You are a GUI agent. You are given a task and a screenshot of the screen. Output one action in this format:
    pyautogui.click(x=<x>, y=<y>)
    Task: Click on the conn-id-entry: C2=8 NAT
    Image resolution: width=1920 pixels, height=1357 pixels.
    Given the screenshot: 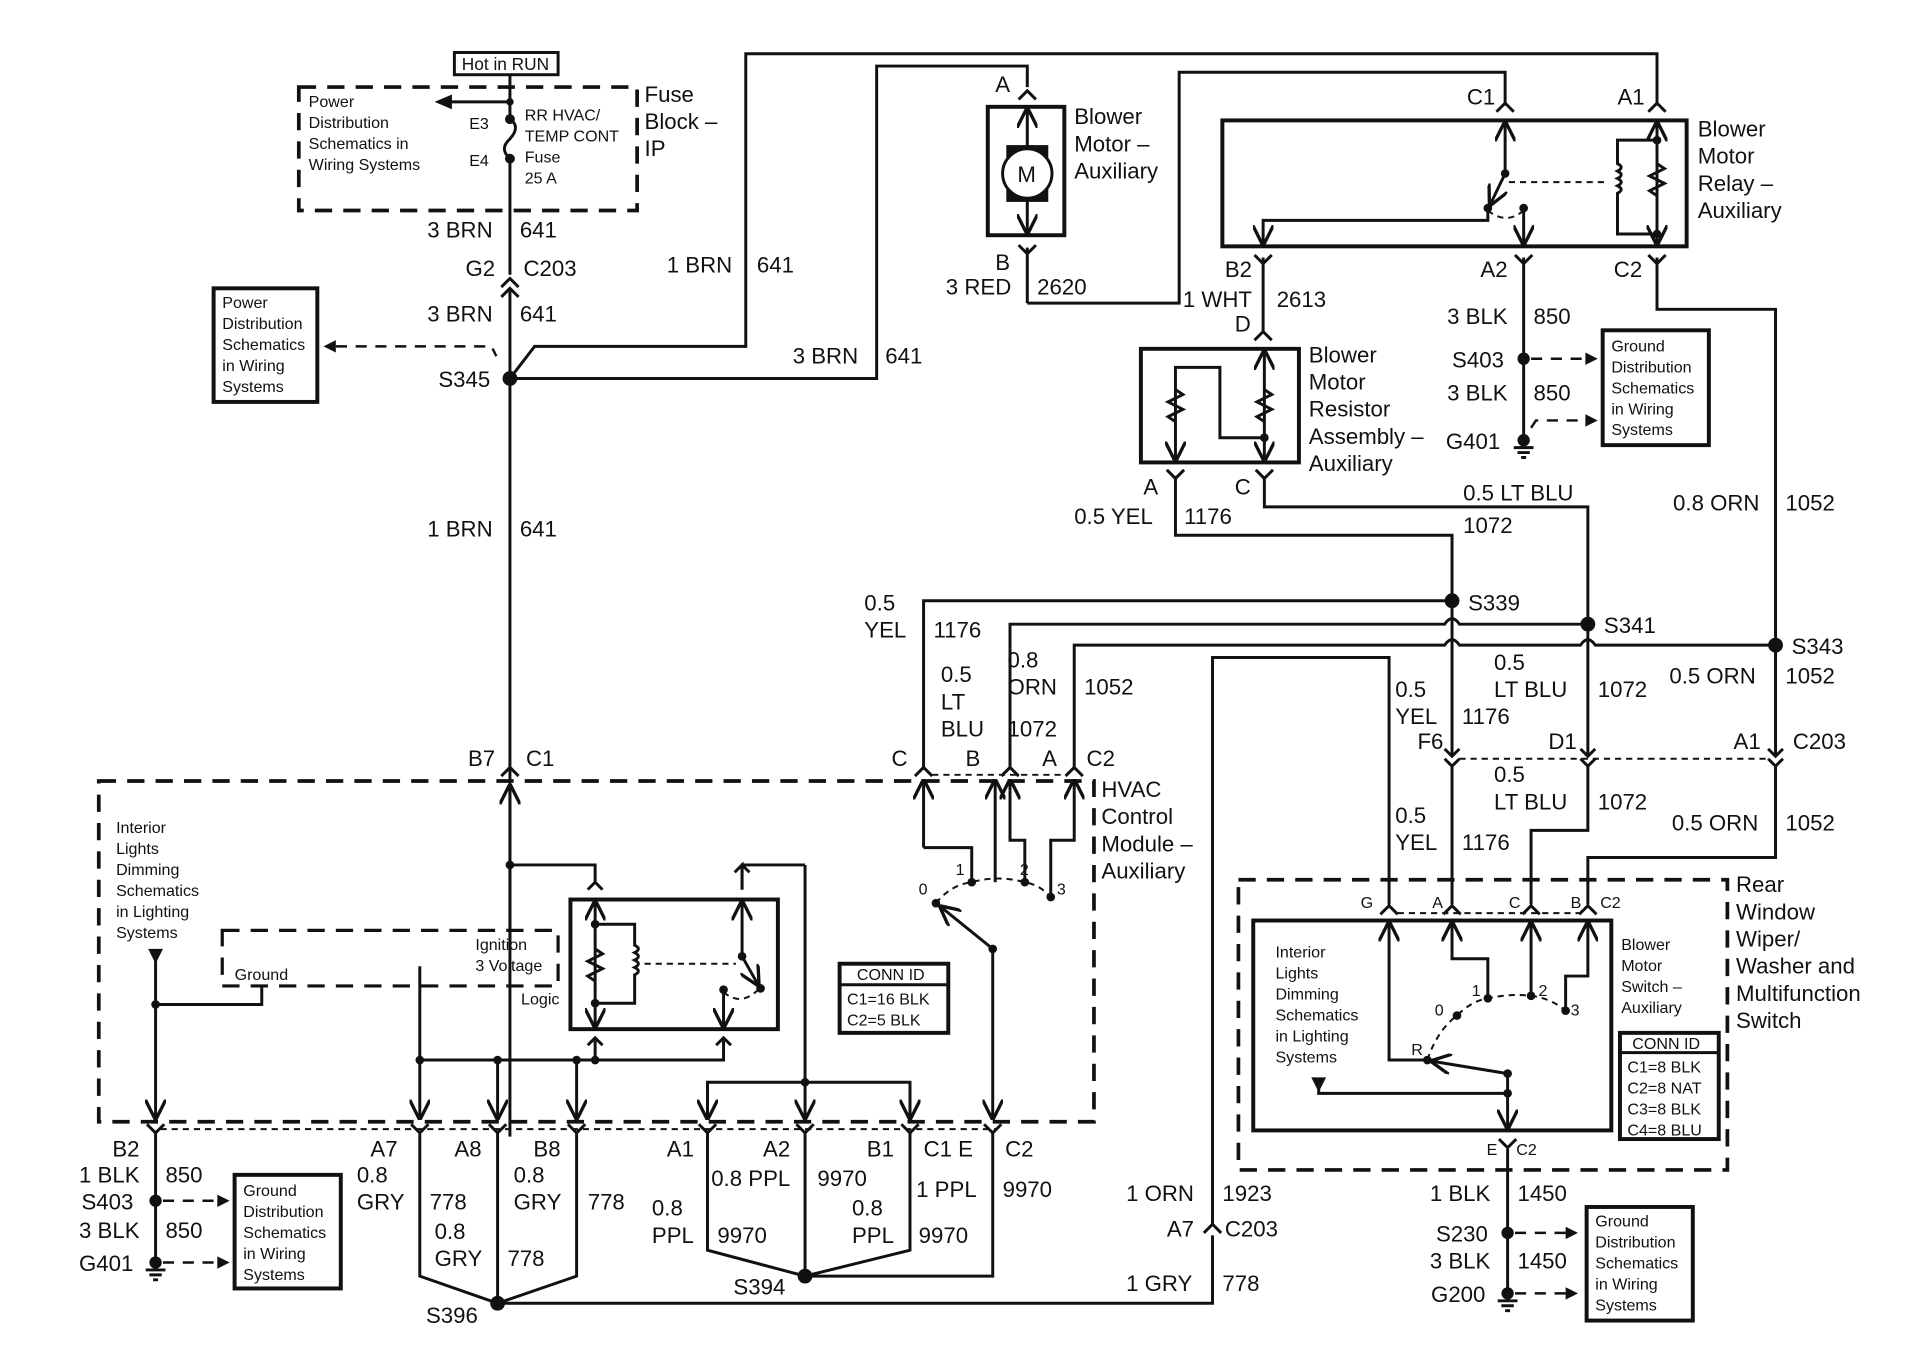 What is the action you would take?
    pyautogui.click(x=1664, y=1088)
    